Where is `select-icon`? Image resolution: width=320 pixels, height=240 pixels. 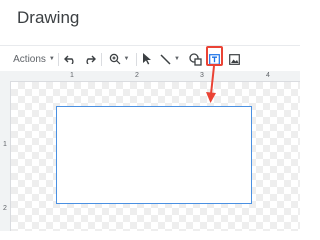
select-icon is located at coordinates (147, 59).